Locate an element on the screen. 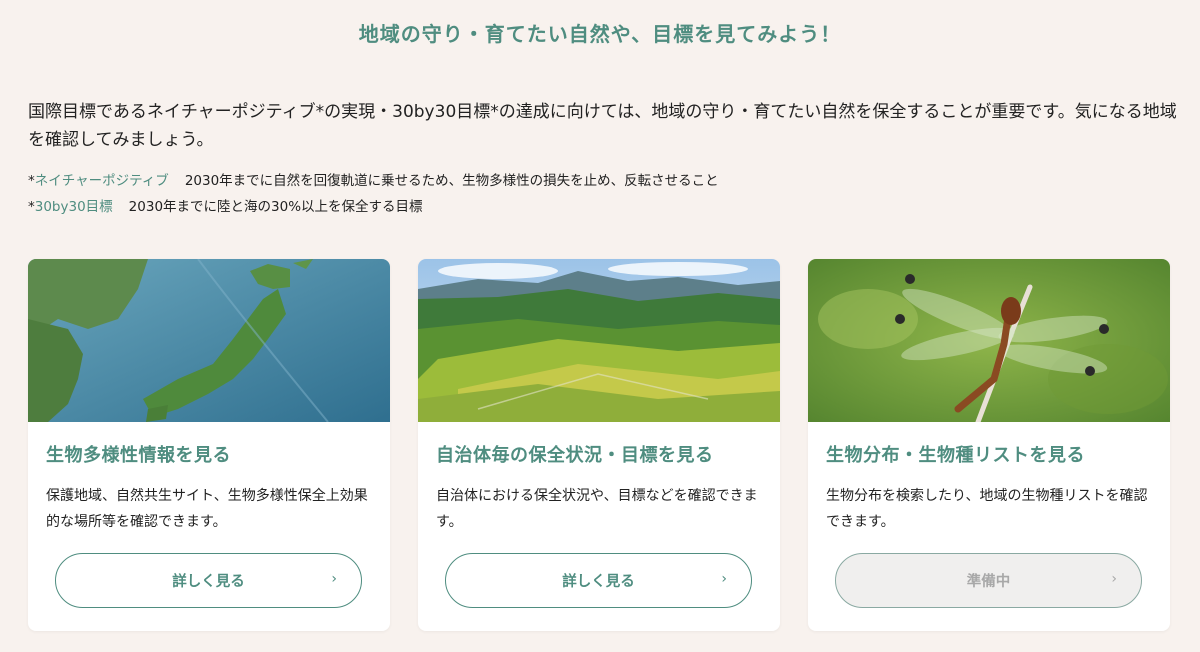  dragonfly-photo-image is located at coordinates (989, 340).